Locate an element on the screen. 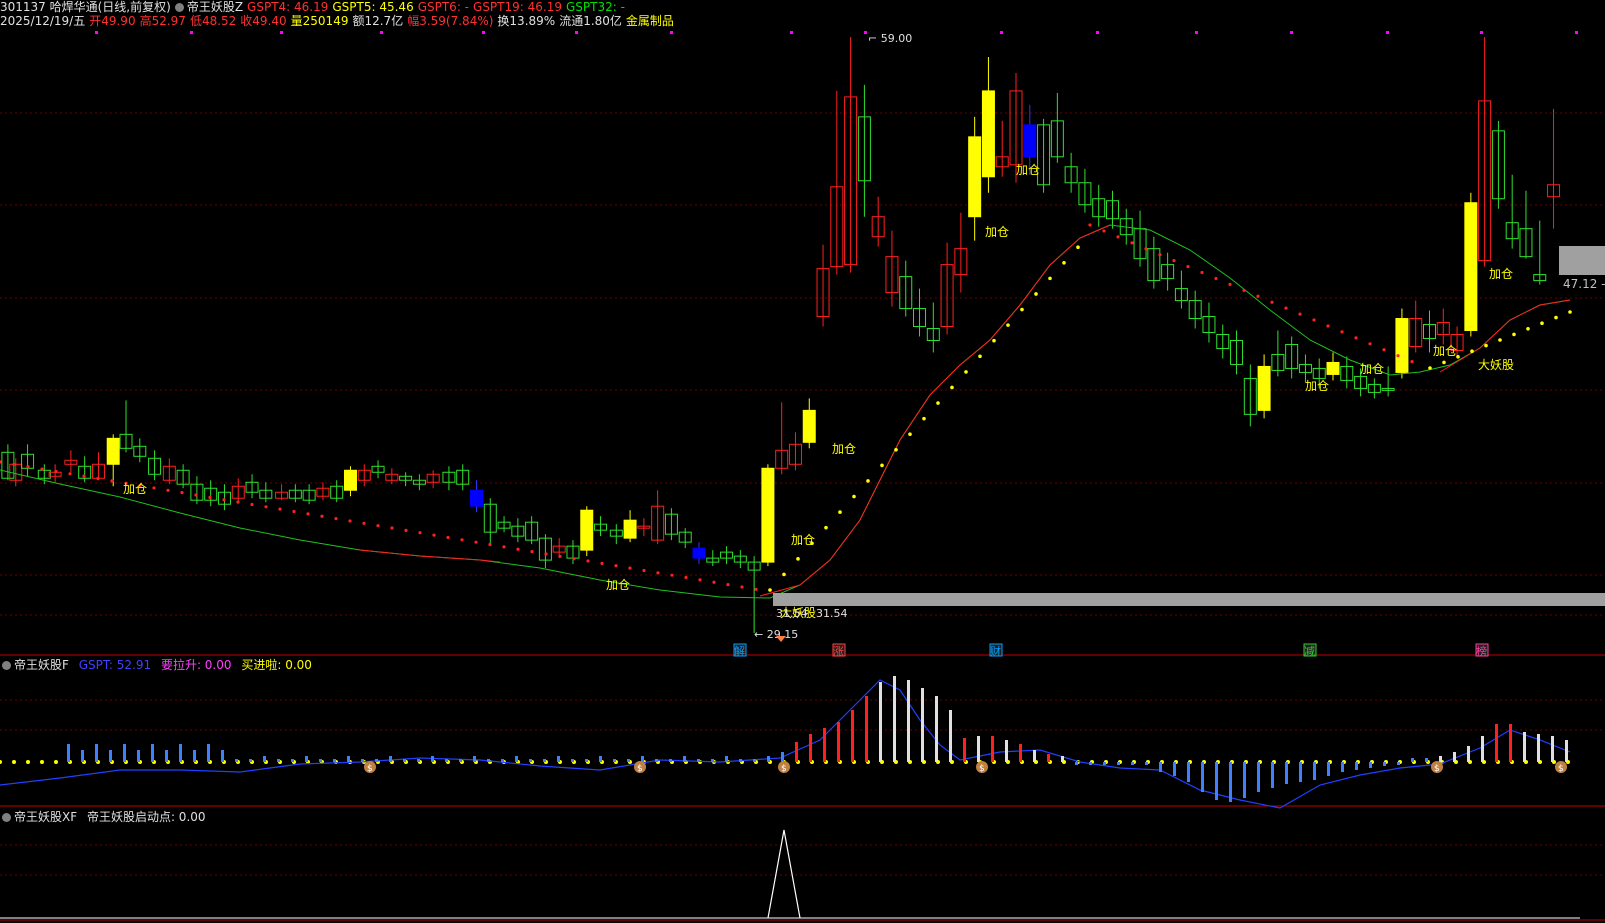 This screenshot has height=923, width=1605. panel-f-gspt: GSPT: 52.91 is located at coordinates (115, 665).